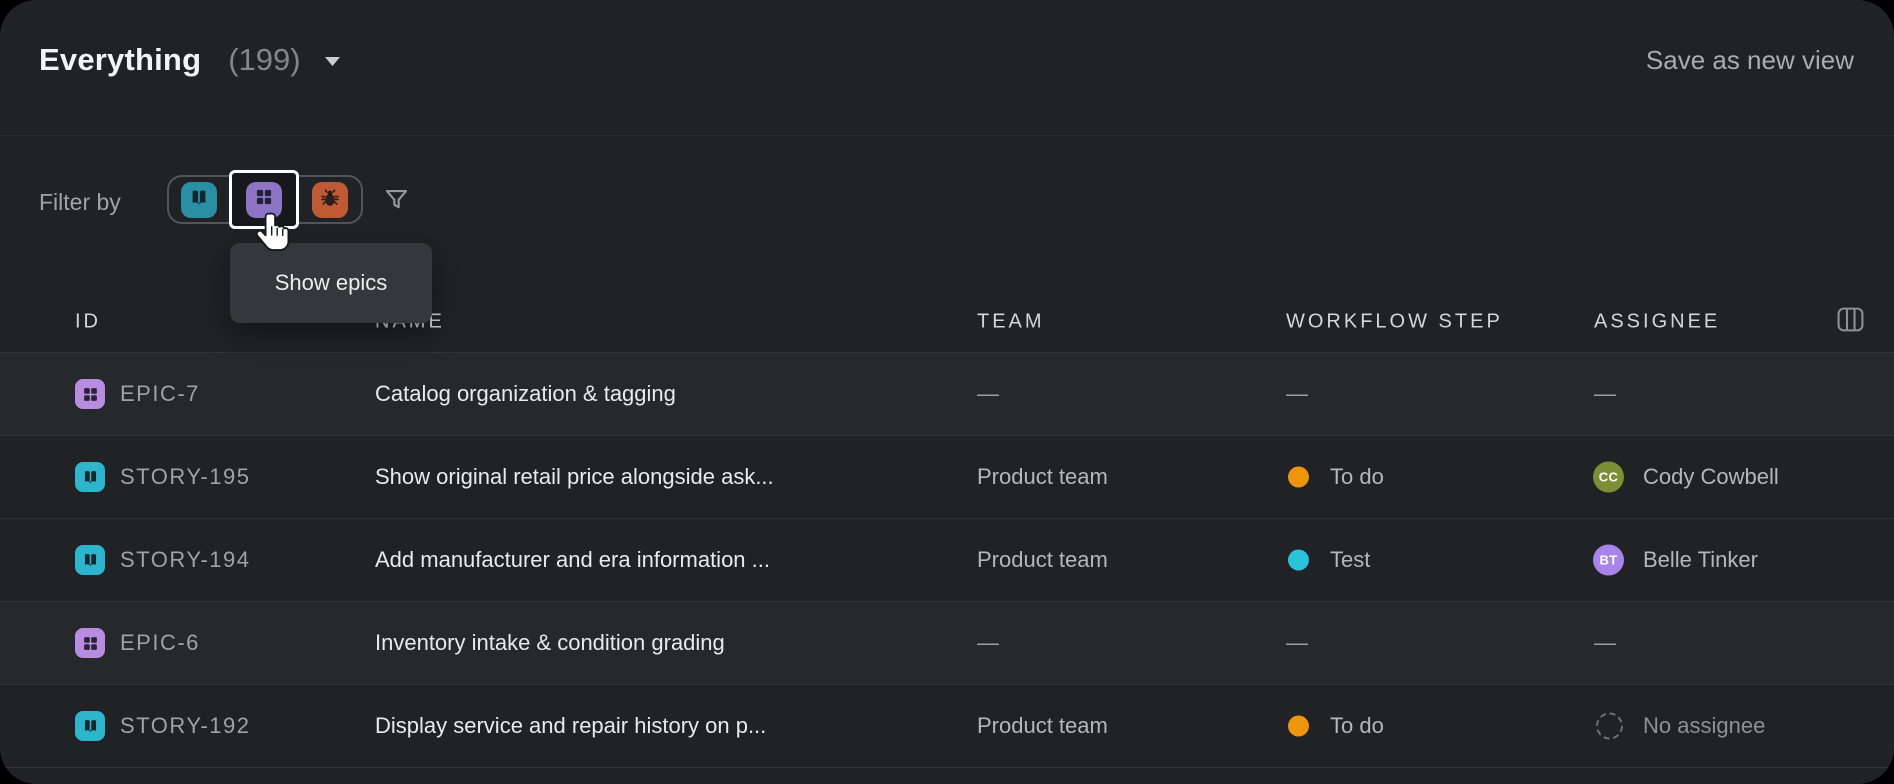  I want to click on show-epics-button-hover-outline, so click(264, 199).